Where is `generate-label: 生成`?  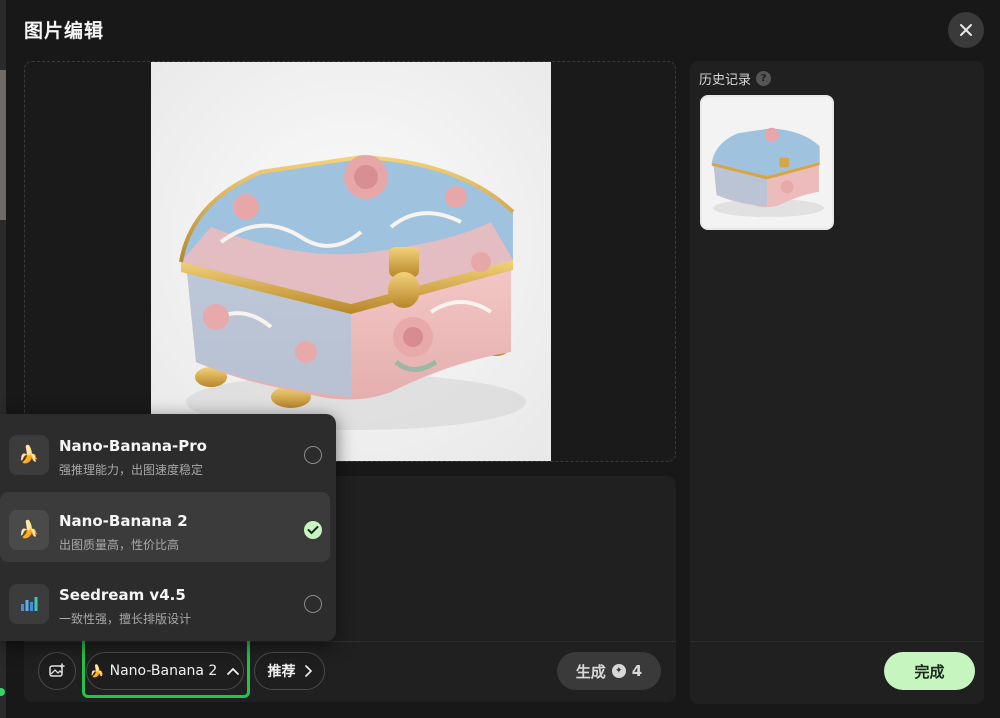
generate-label: 生成 is located at coordinates (590, 671).